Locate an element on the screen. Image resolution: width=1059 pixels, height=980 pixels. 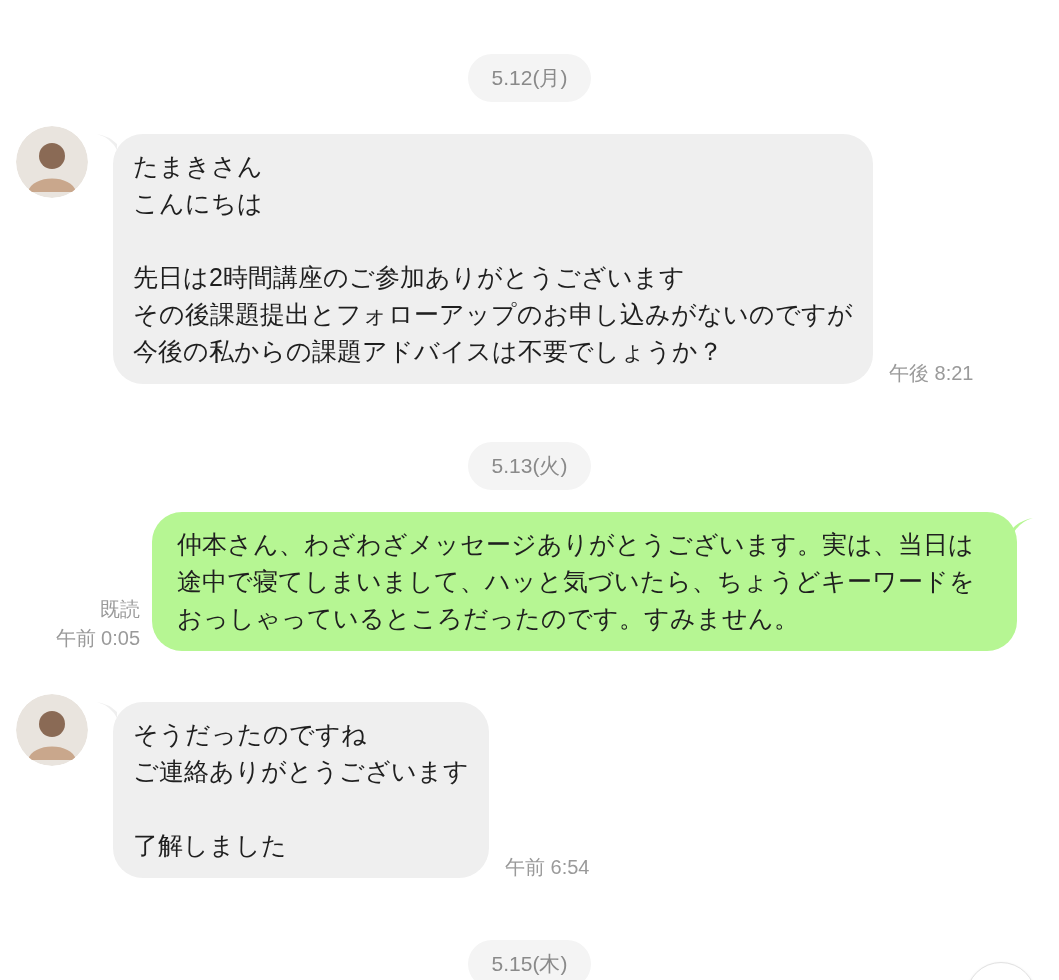
message-line: ご連絡ありがとうございます is located at coordinates (301, 771).